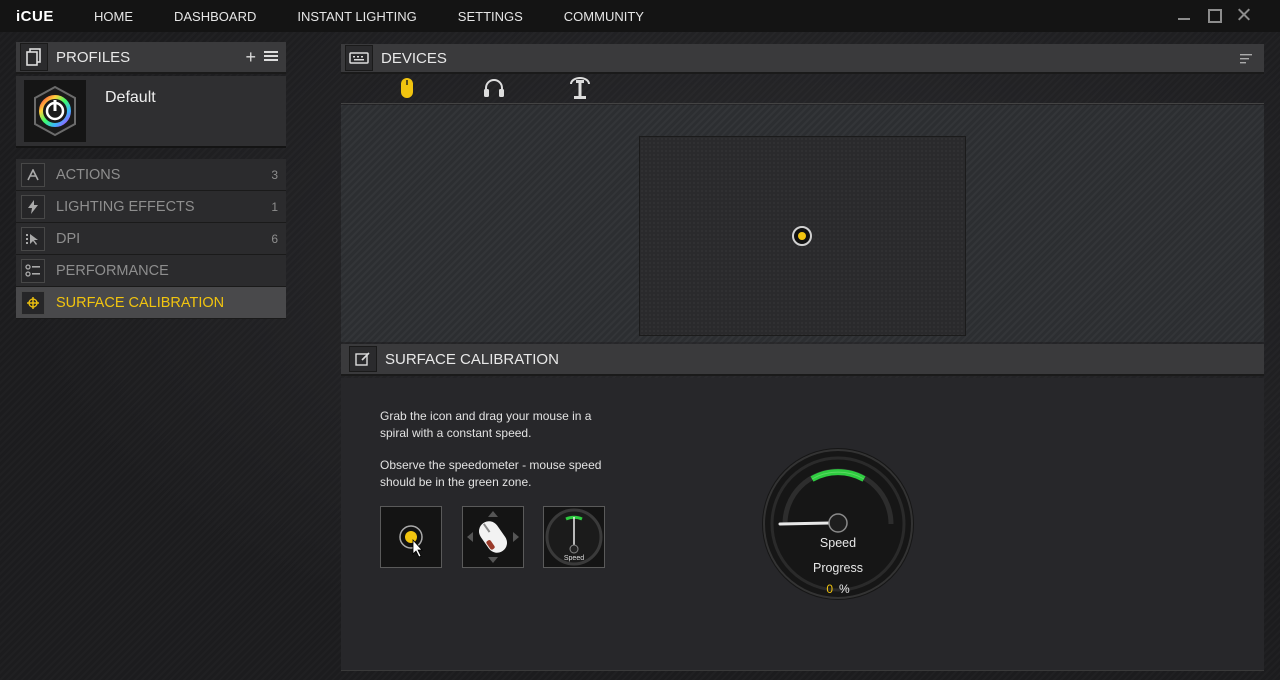 Image resolution: width=1280 pixels, height=680 pixels. What do you see at coordinates (574, 537) in the screenshot?
I see `step-thumb-speedometer: Speed` at bounding box center [574, 537].